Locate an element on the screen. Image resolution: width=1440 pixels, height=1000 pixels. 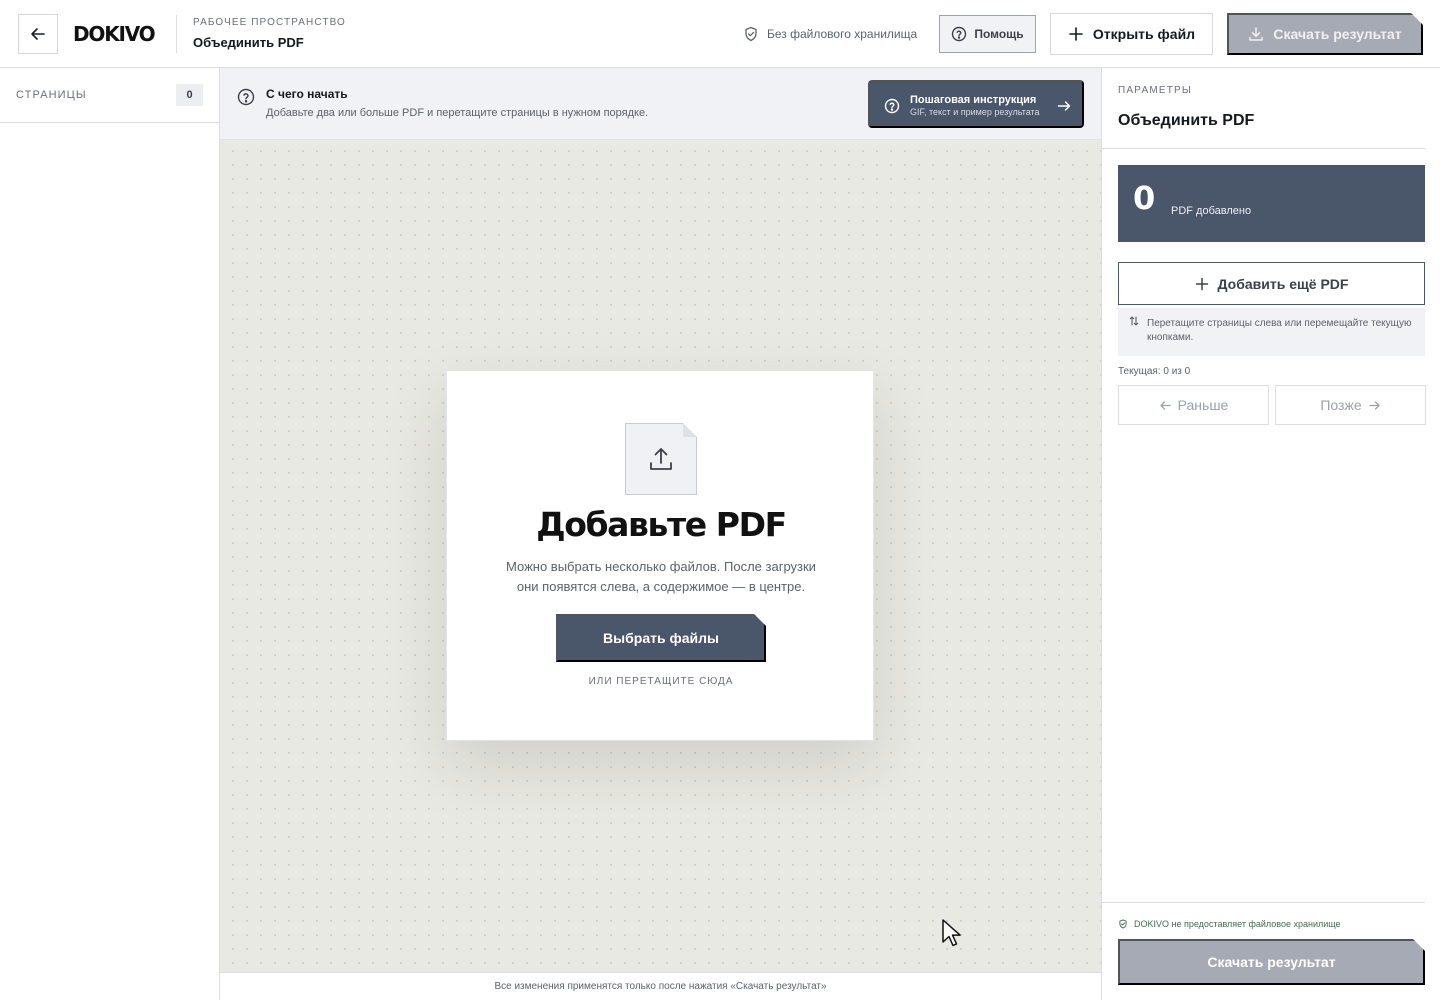
back-button is located at coordinates (38, 34).